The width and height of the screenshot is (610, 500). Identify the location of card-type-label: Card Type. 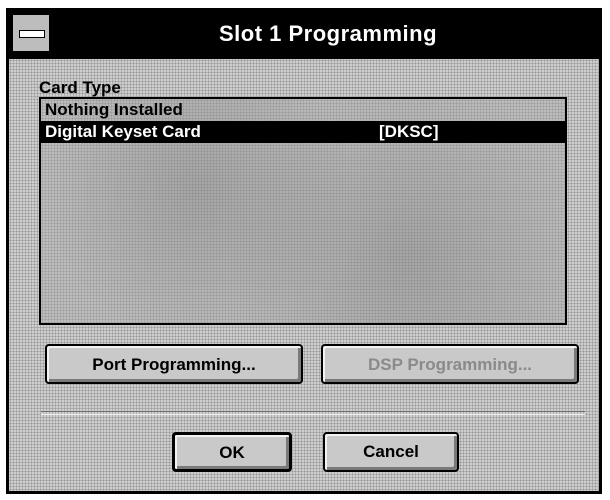
(80, 87).